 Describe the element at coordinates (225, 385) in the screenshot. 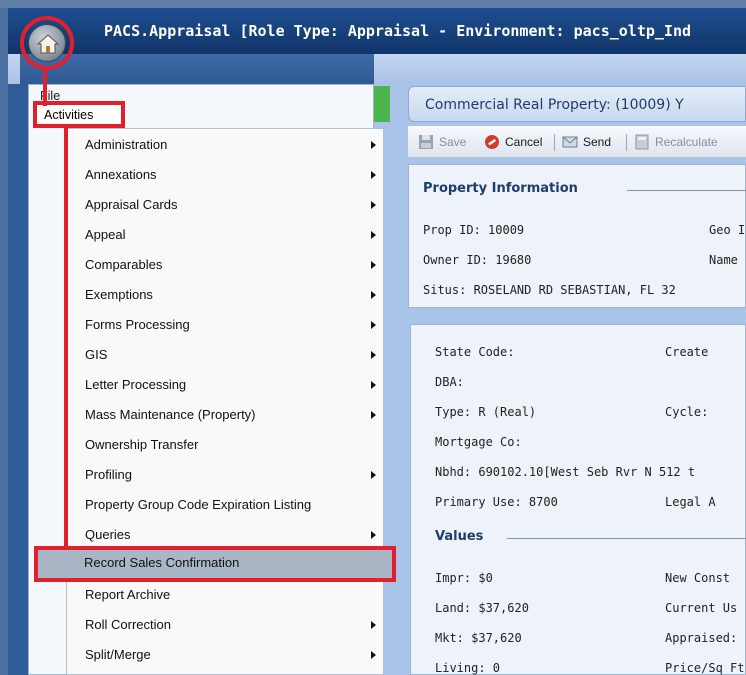

I see `menu-item-letter-processing: Letter Processing` at that location.